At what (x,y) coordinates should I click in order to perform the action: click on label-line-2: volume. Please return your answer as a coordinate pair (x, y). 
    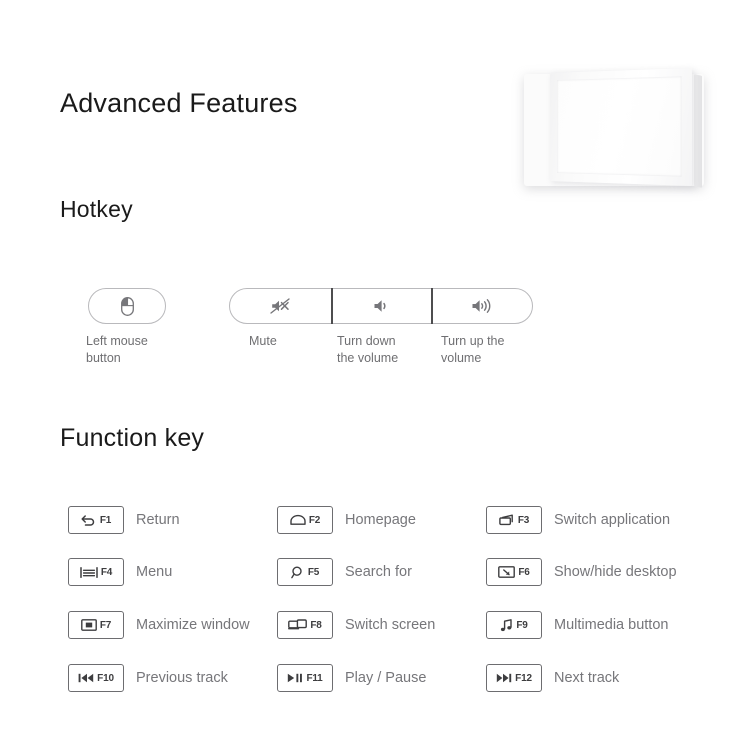
    Looking at the image, I should click on (461, 358).